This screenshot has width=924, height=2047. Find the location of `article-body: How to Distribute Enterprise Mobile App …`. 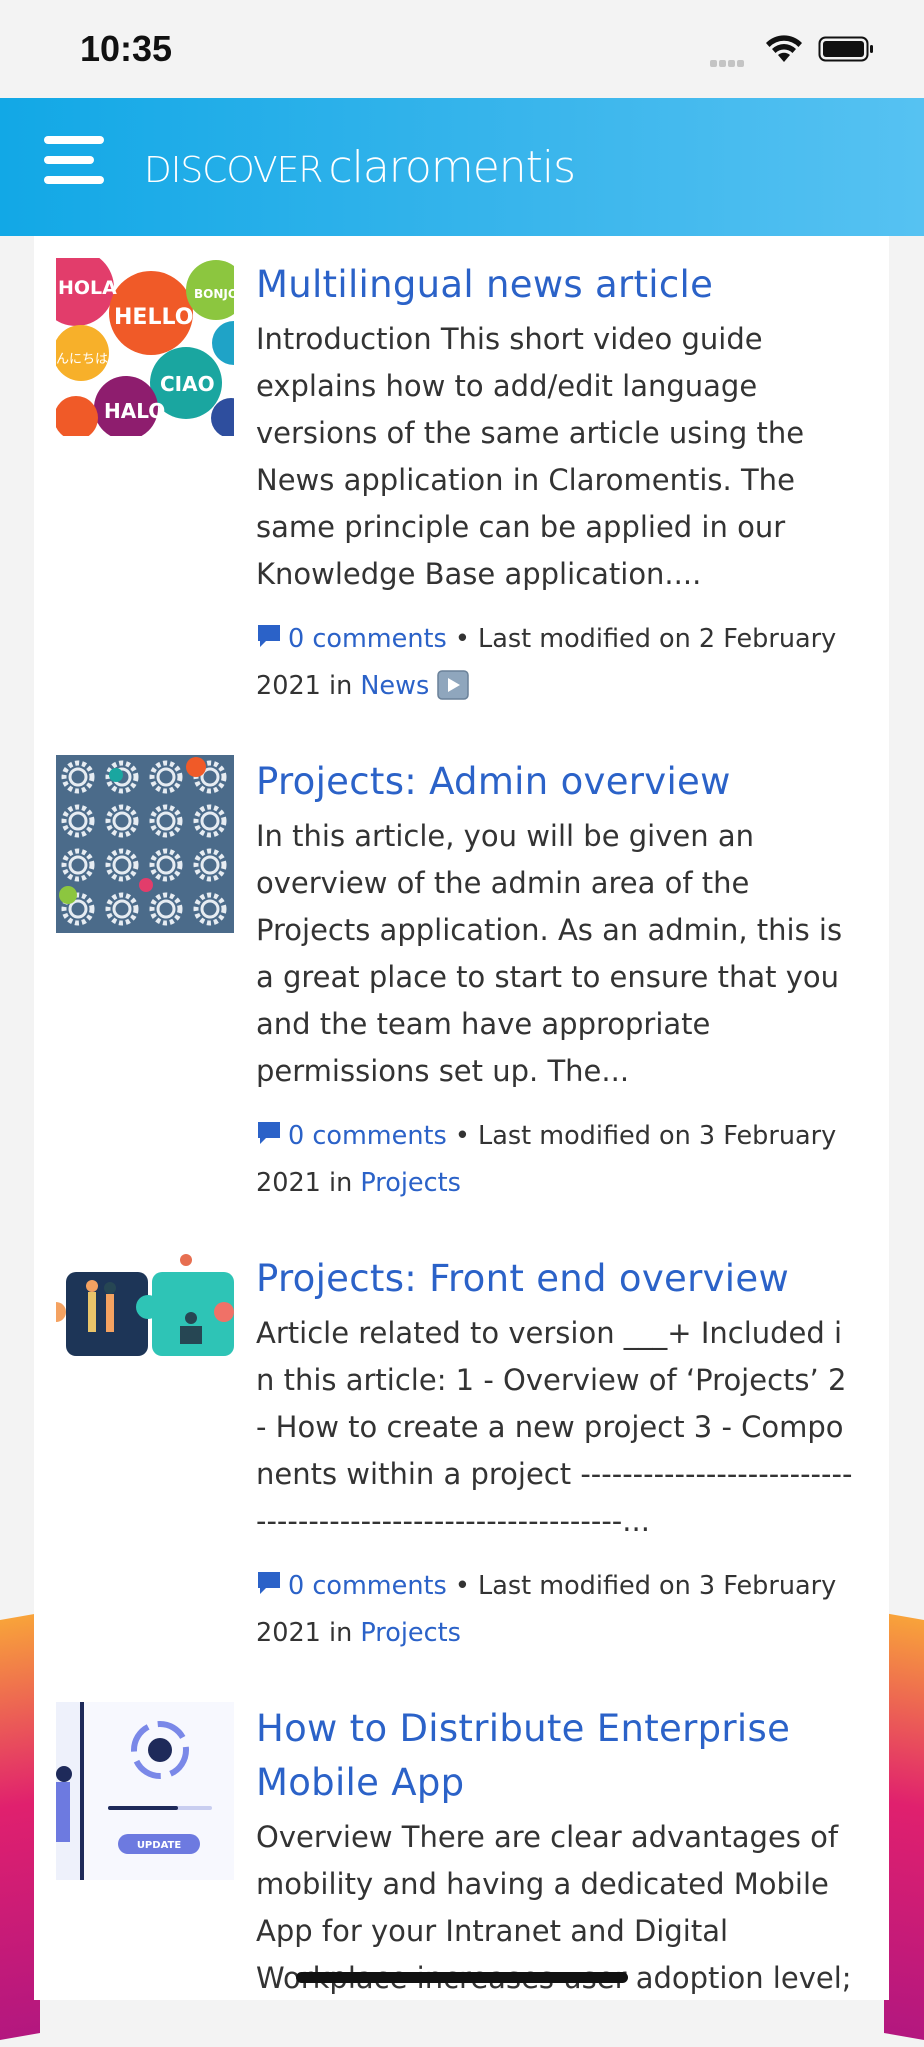

article-body: How to Distribute Enterprise Mobile App … is located at coordinates (556, 1852).